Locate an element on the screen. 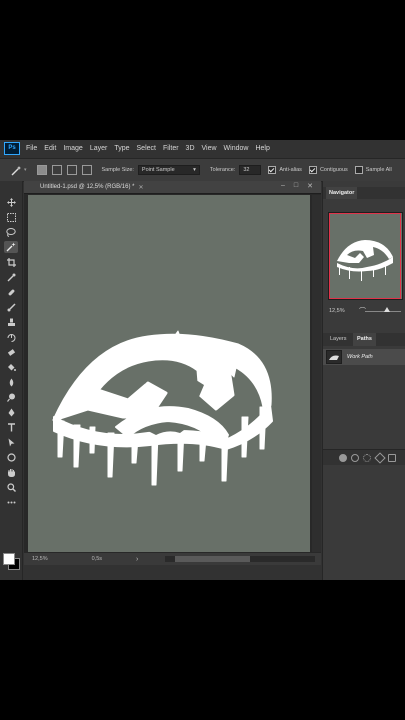  tab-paths: Paths is located at coordinates (364, 339).